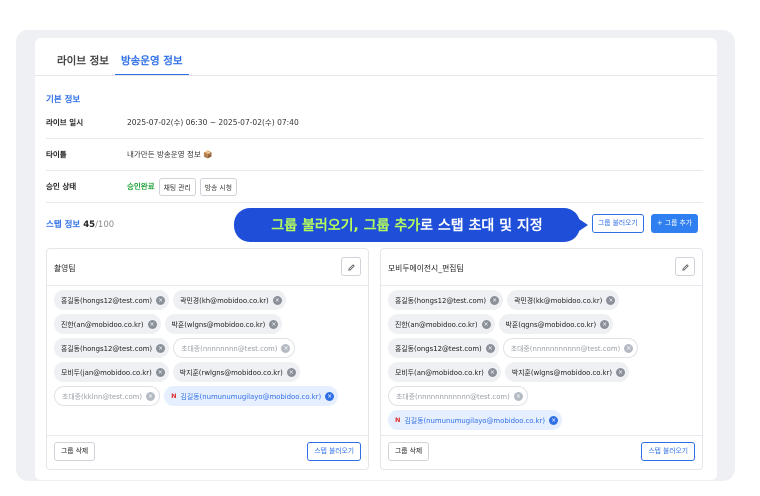 This screenshot has width=760, height=496. What do you see at coordinates (376, 75) in the screenshot?
I see `tab-divider` at bounding box center [376, 75].